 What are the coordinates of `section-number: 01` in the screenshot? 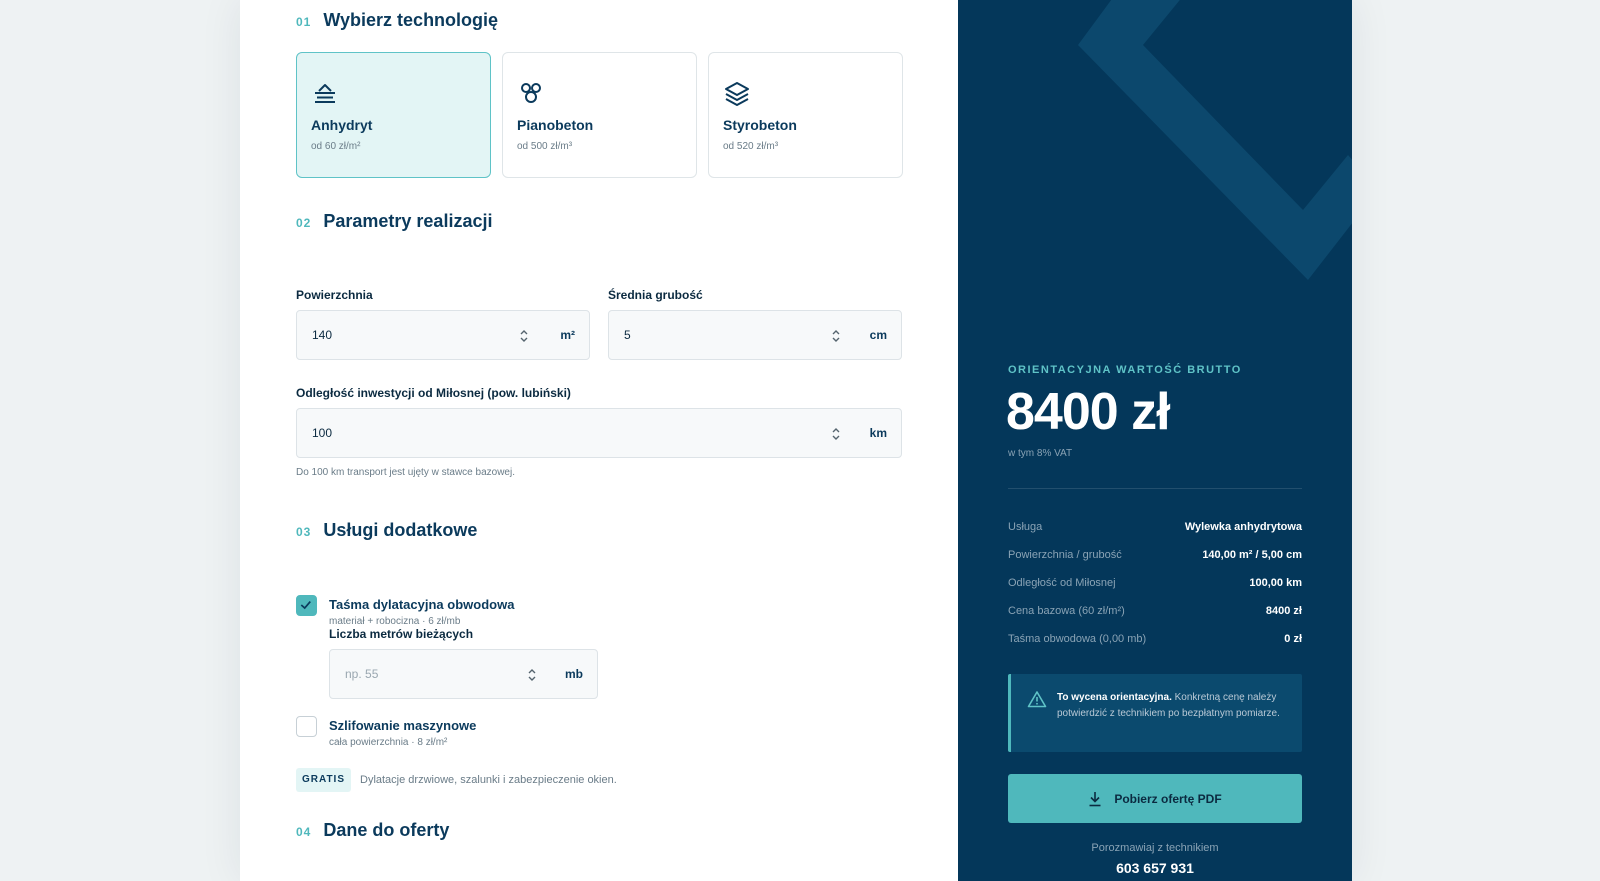 It's located at (304, 22).